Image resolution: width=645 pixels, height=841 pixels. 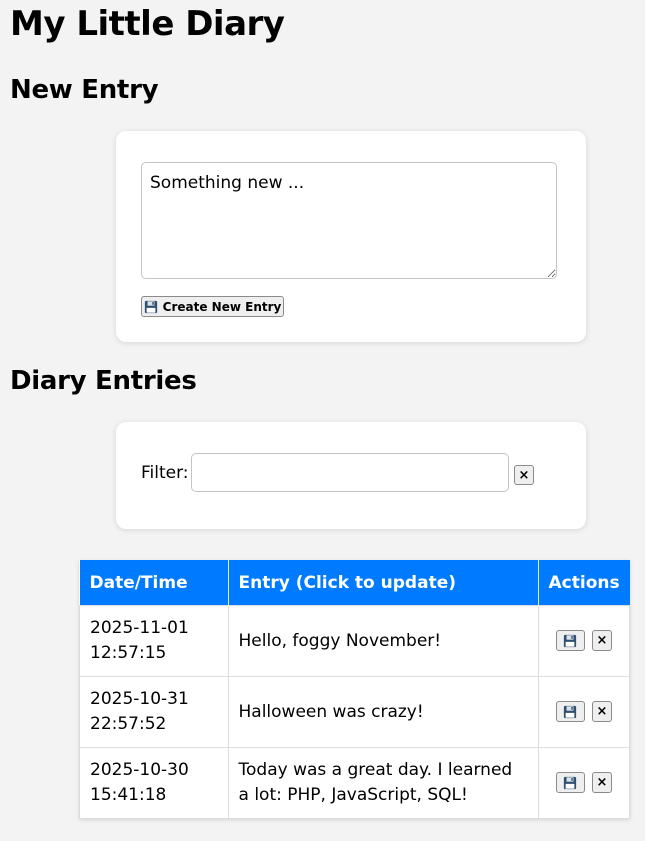 What do you see at coordinates (154, 583) in the screenshot?
I see `header-datetime: Date/Time` at bounding box center [154, 583].